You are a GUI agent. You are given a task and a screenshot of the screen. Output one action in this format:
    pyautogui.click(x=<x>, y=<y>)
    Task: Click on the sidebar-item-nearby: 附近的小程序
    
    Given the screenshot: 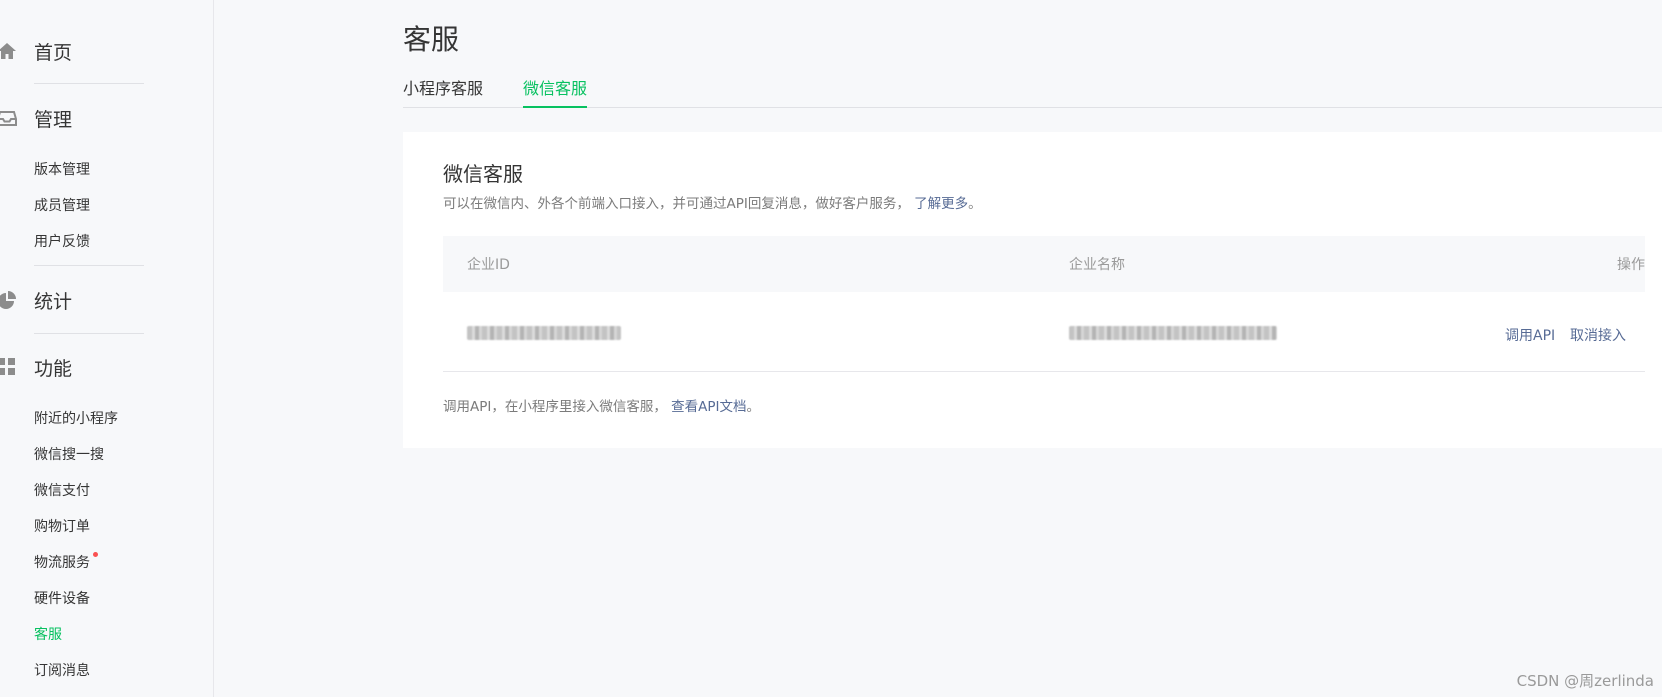 What is the action you would take?
    pyautogui.click(x=76, y=418)
    